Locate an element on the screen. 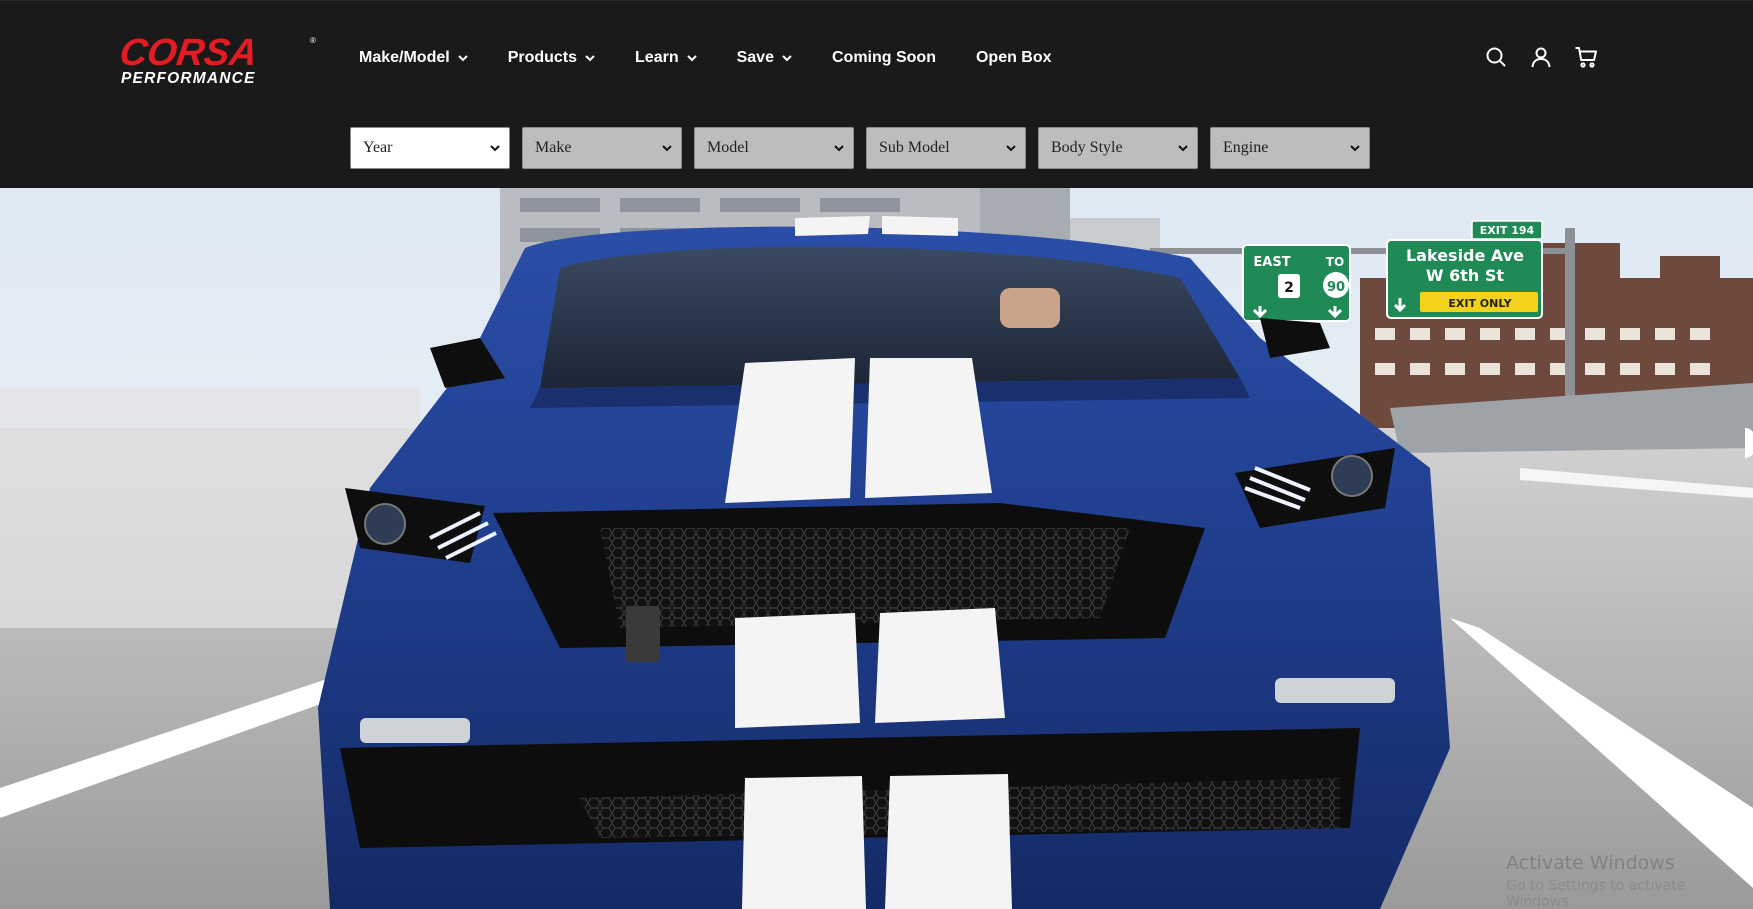 The height and width of the screenshot is (909, 1753). svg-text: 90 is located at coordinates (1336, 287).